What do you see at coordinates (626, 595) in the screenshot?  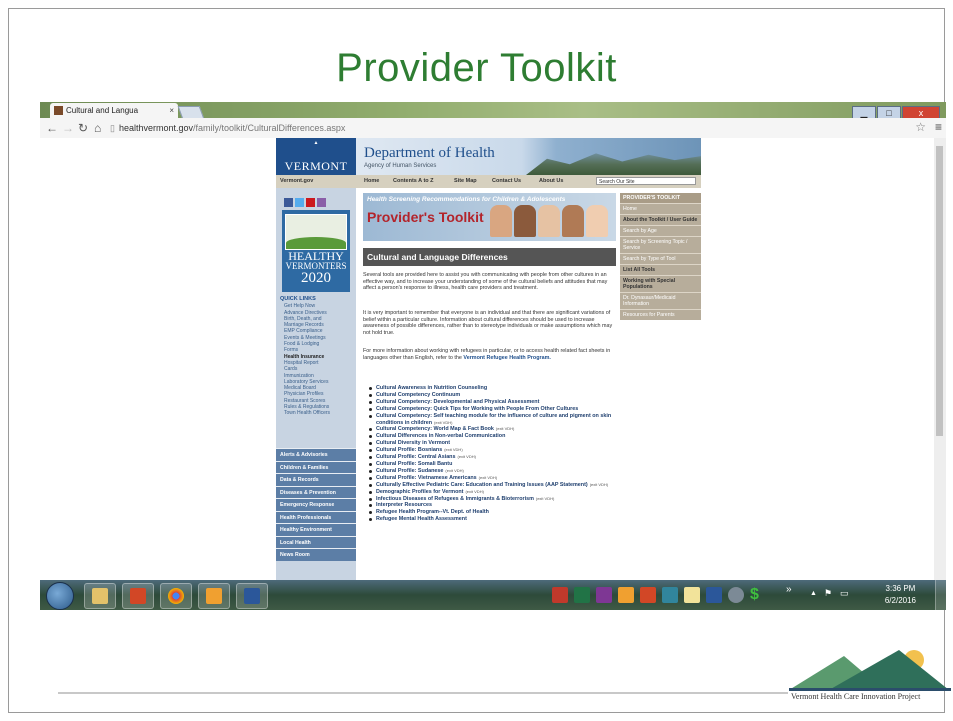 I see `outlook-quick-icon` at bounding box center [626, 595].